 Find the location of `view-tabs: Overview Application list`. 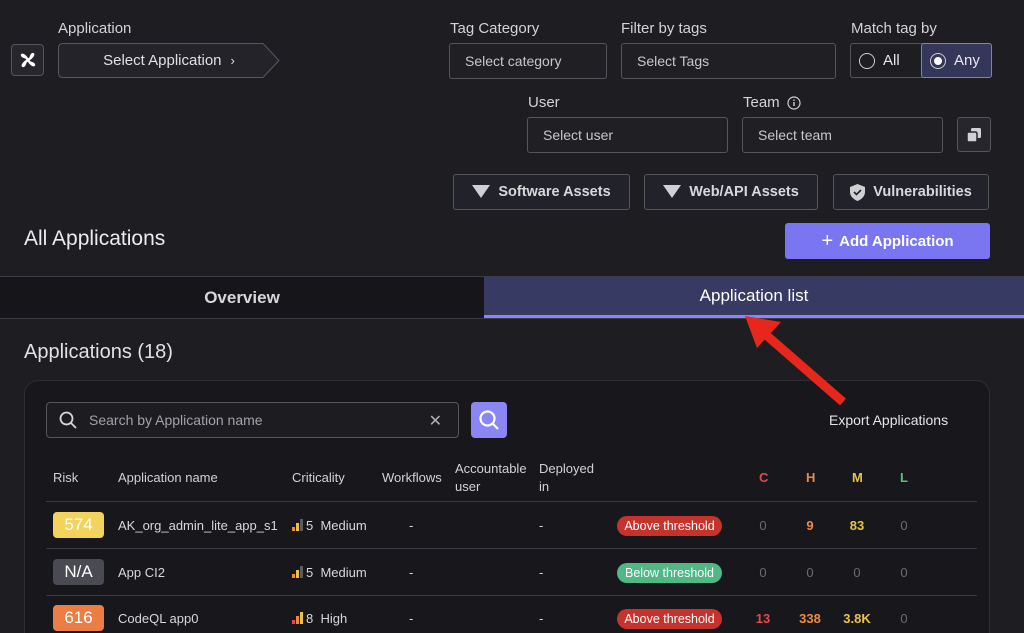

view-tabs: Overview Application list is located at coordinates (512, 297).